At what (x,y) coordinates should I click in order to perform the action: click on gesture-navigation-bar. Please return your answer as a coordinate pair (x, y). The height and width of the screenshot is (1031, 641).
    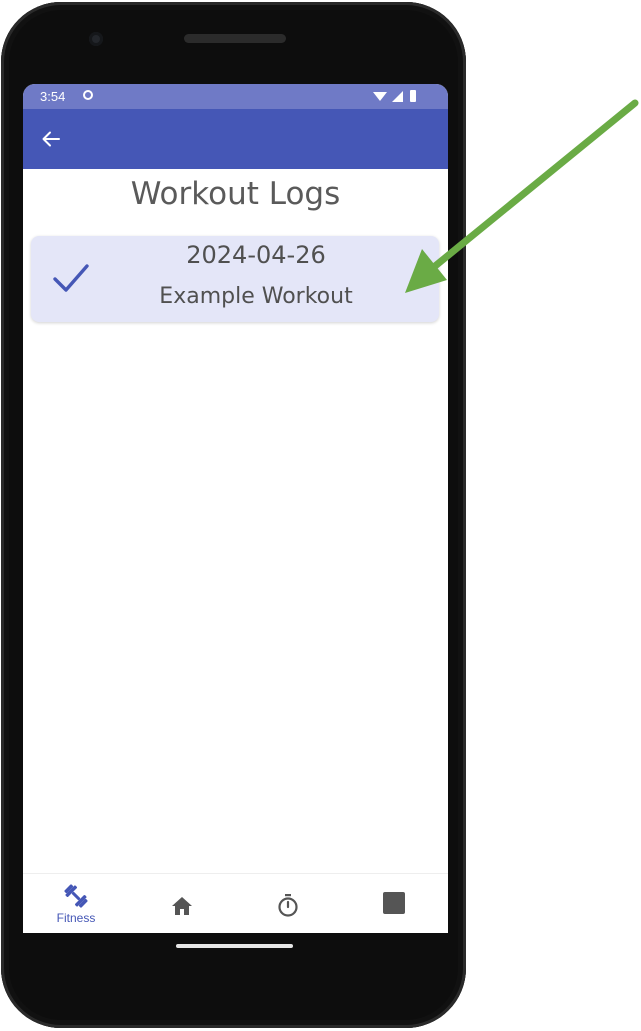
    Looking at the image, I should click on (234, 946).